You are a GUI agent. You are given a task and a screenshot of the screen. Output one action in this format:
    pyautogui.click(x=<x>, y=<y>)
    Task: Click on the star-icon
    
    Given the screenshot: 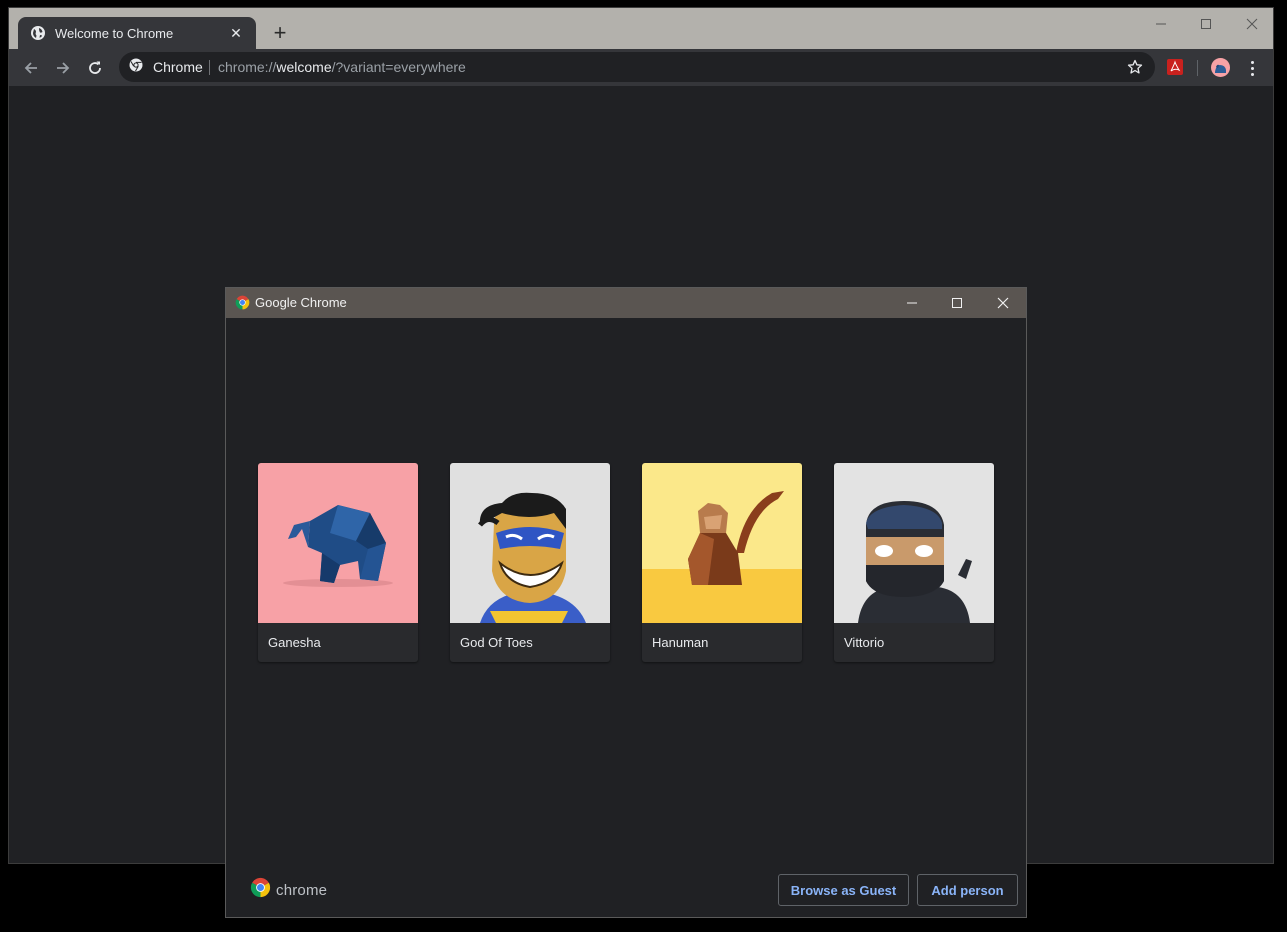 What is the action you would take?
    pyautogui.click(x=1135, y=67)
    